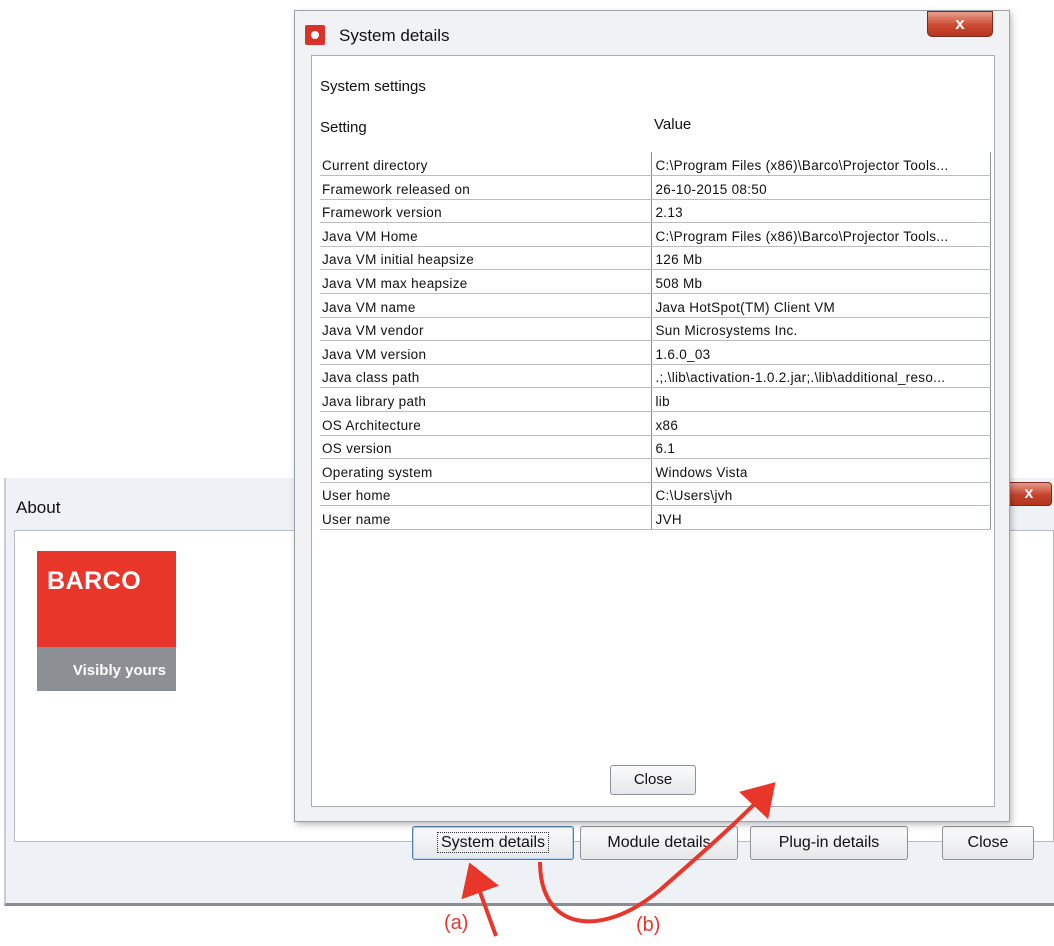  I want to click on setting-cell: Java VM version, so click(486, 352).